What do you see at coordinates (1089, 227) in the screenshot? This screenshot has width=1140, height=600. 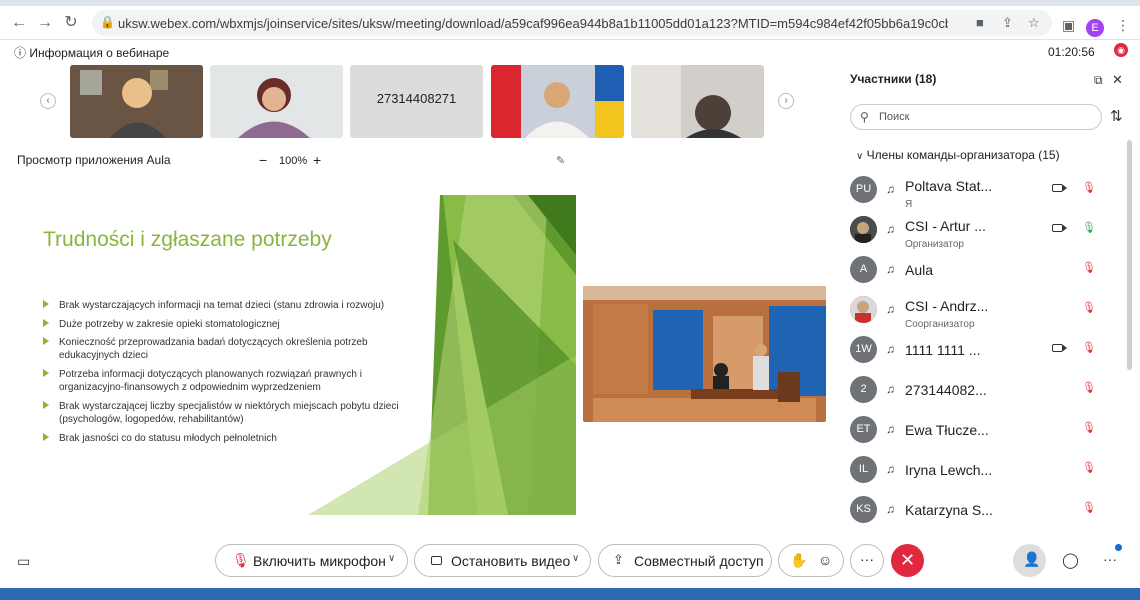 I see `mic-active-icon: 🎙` at bounding box center [1089, 227].